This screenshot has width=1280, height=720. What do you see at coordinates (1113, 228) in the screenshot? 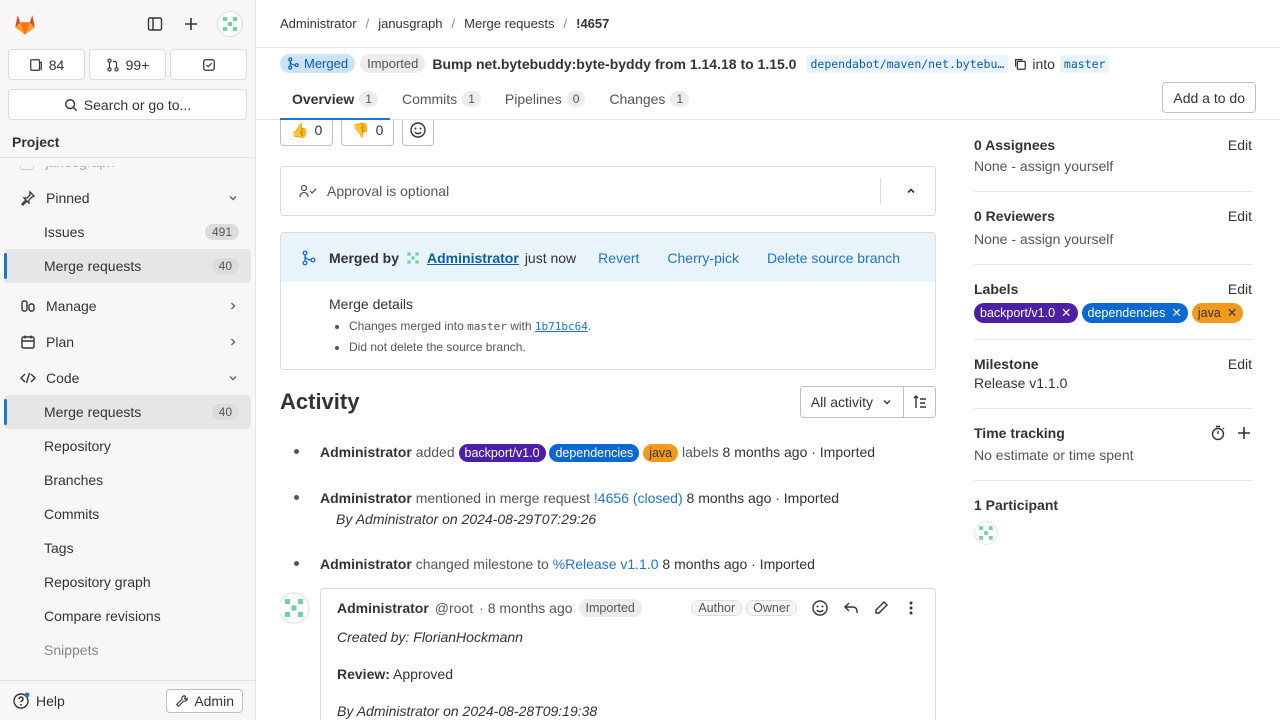
I see `reviewers-block: 0 Reviewers Edit None - assign yourself` at bounding box center [1113, 228].